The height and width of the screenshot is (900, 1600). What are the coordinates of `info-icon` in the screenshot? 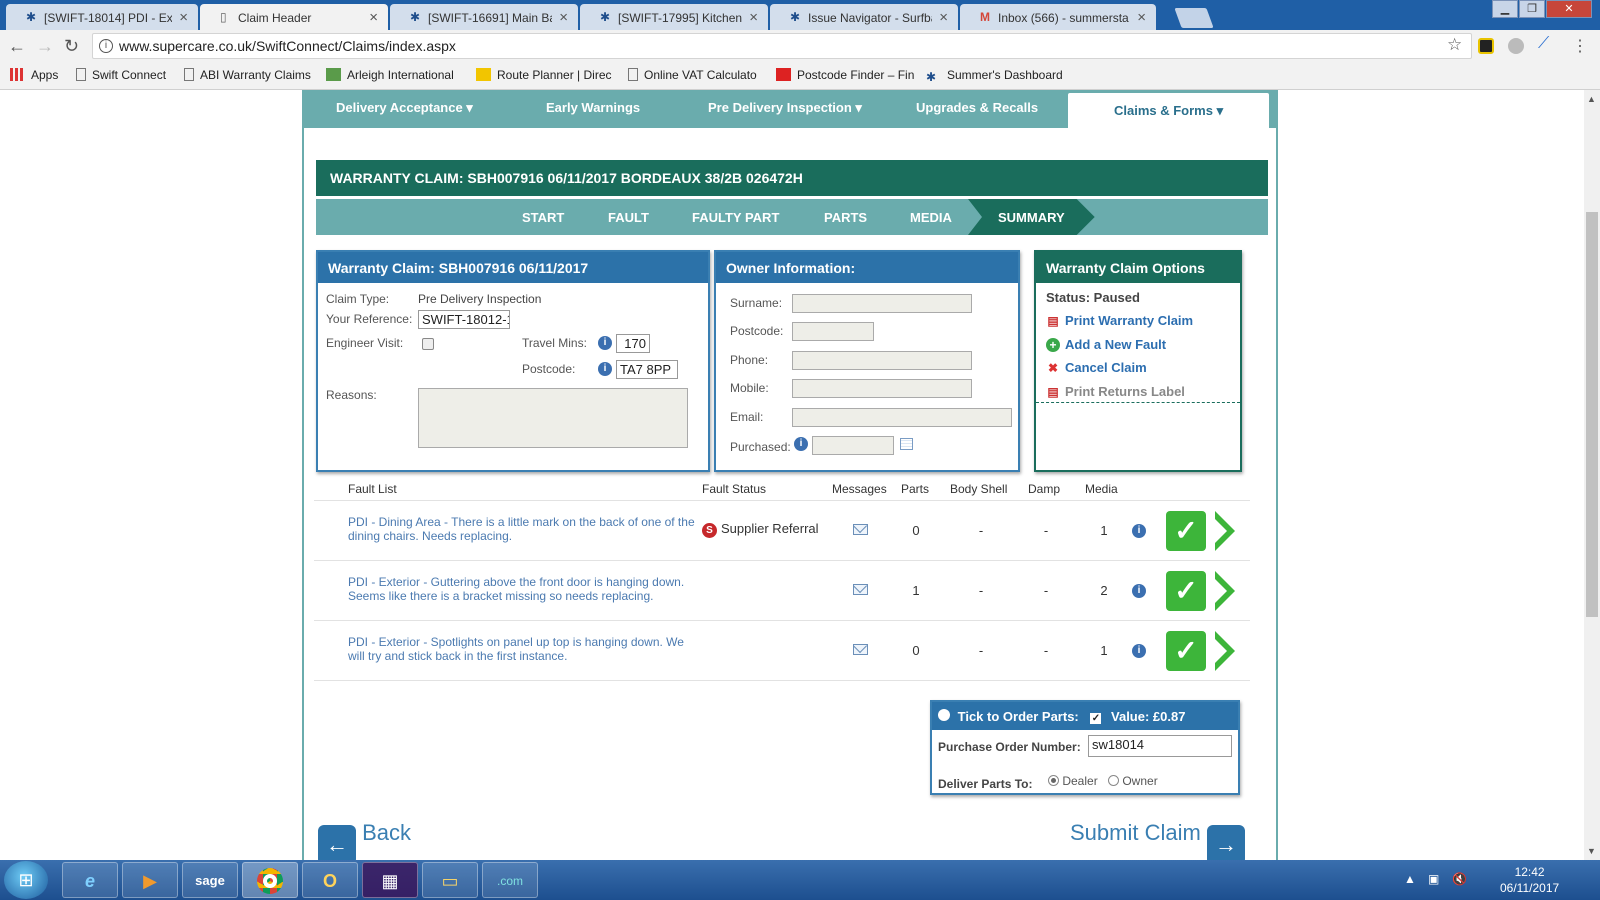 It's located at (944, 715).